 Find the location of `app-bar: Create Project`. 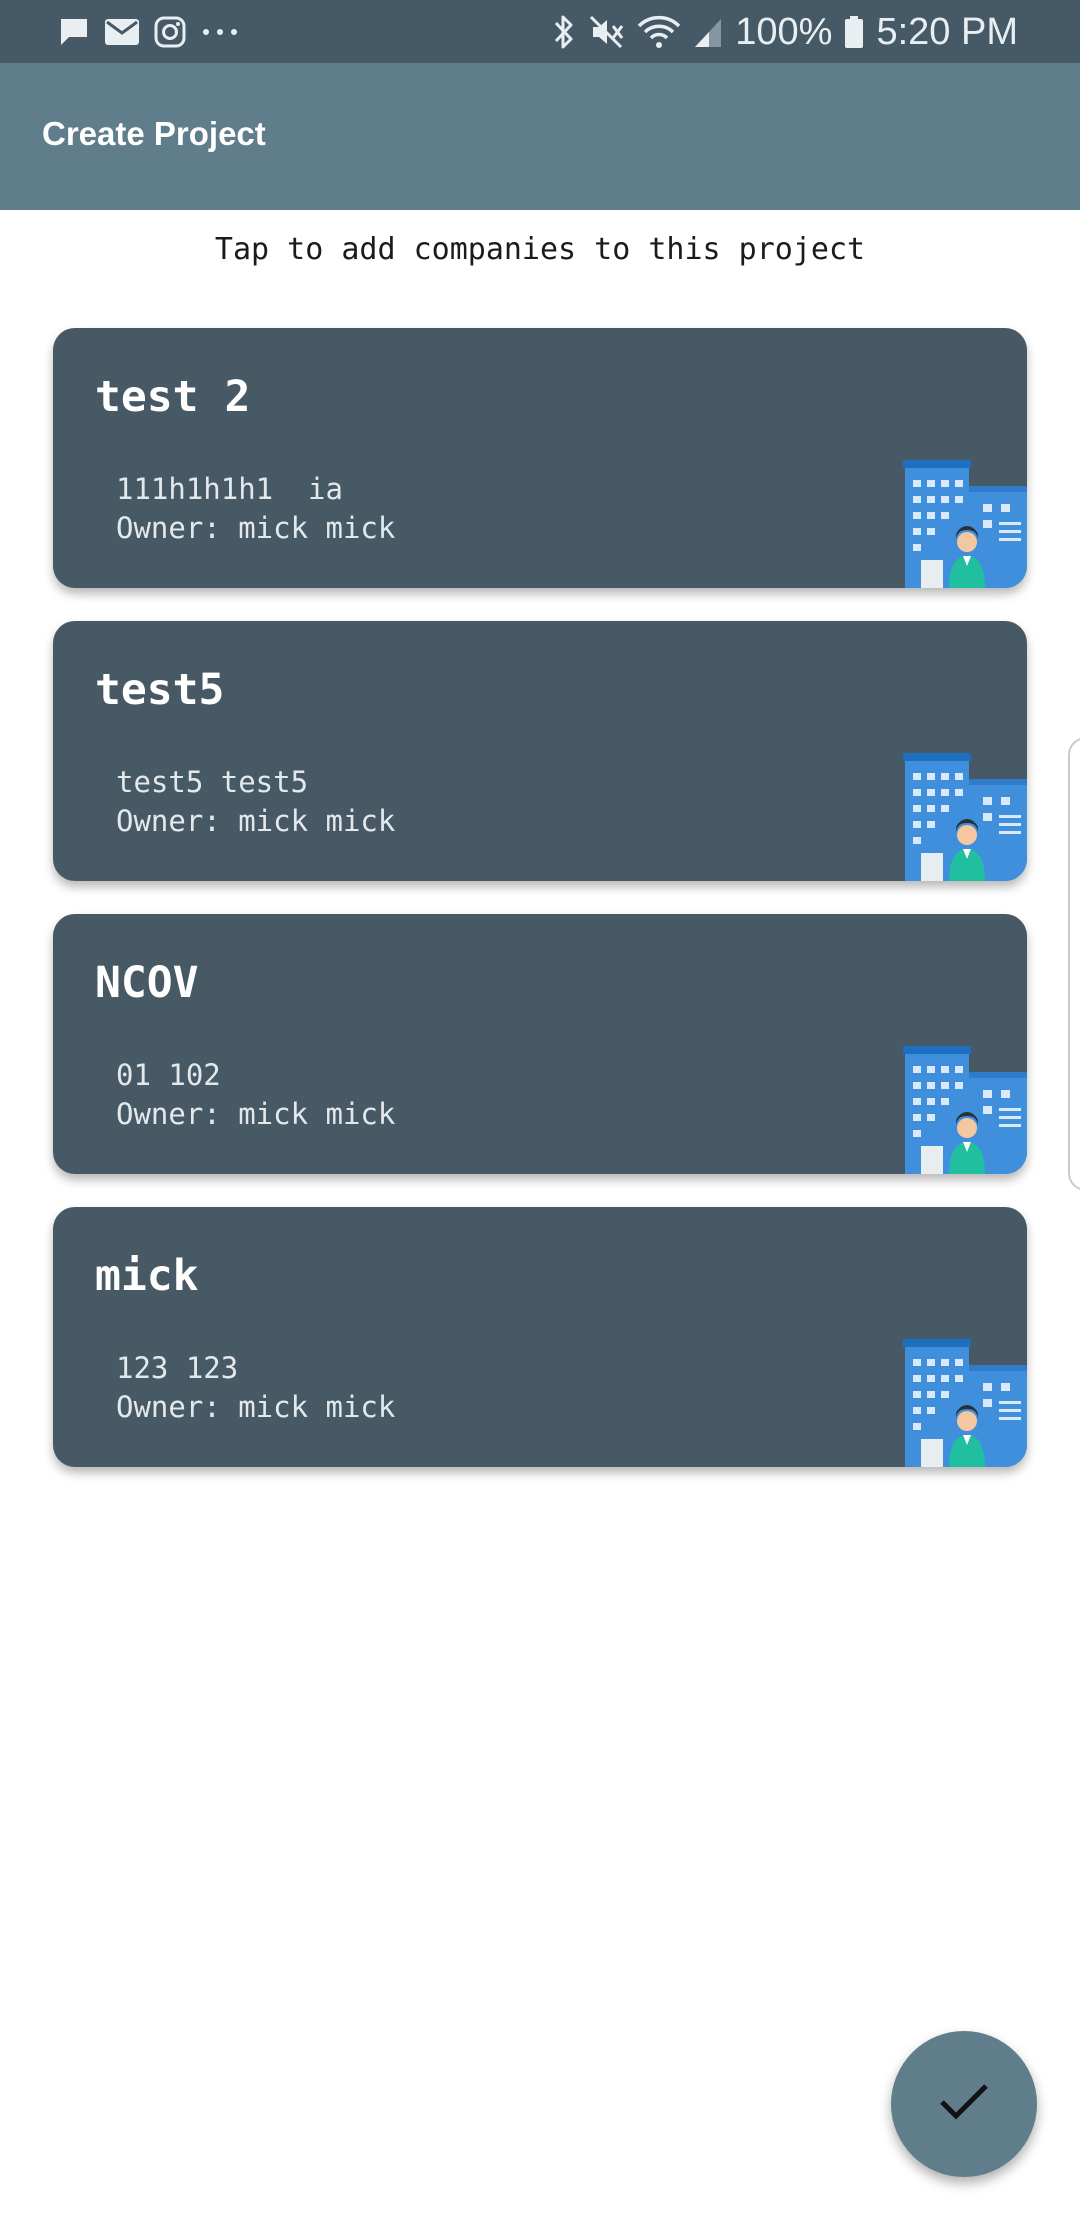

app-bar: Create Project is located at coordinates (540, 136).